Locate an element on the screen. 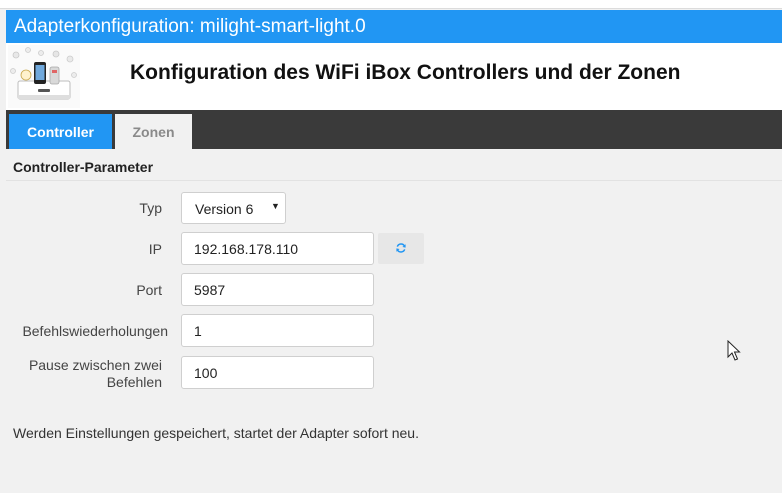  port-label: Port is located at coordinates (149, 290).